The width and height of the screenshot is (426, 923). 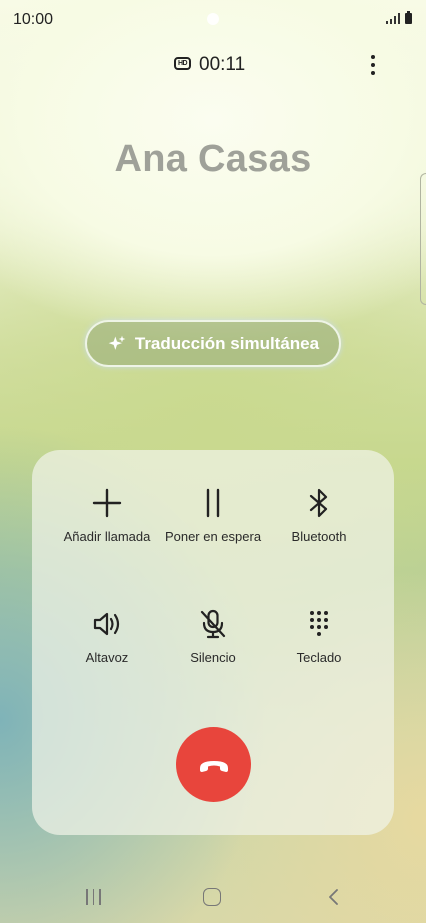 I want to click on pause-icon, so click(x=213, y=503).